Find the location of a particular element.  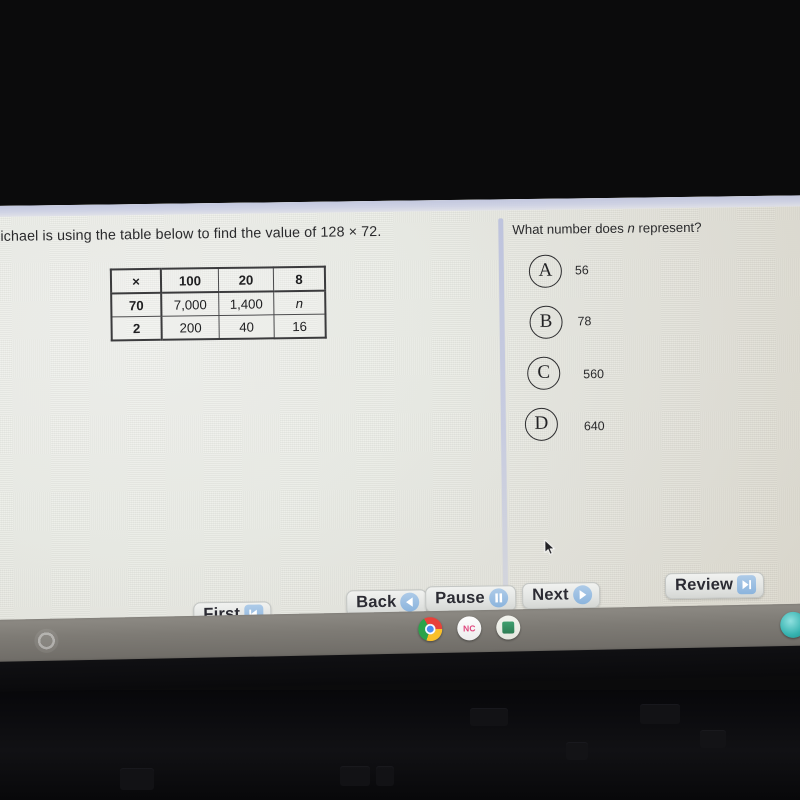

pause-icon is located at coordinates (498, 598).